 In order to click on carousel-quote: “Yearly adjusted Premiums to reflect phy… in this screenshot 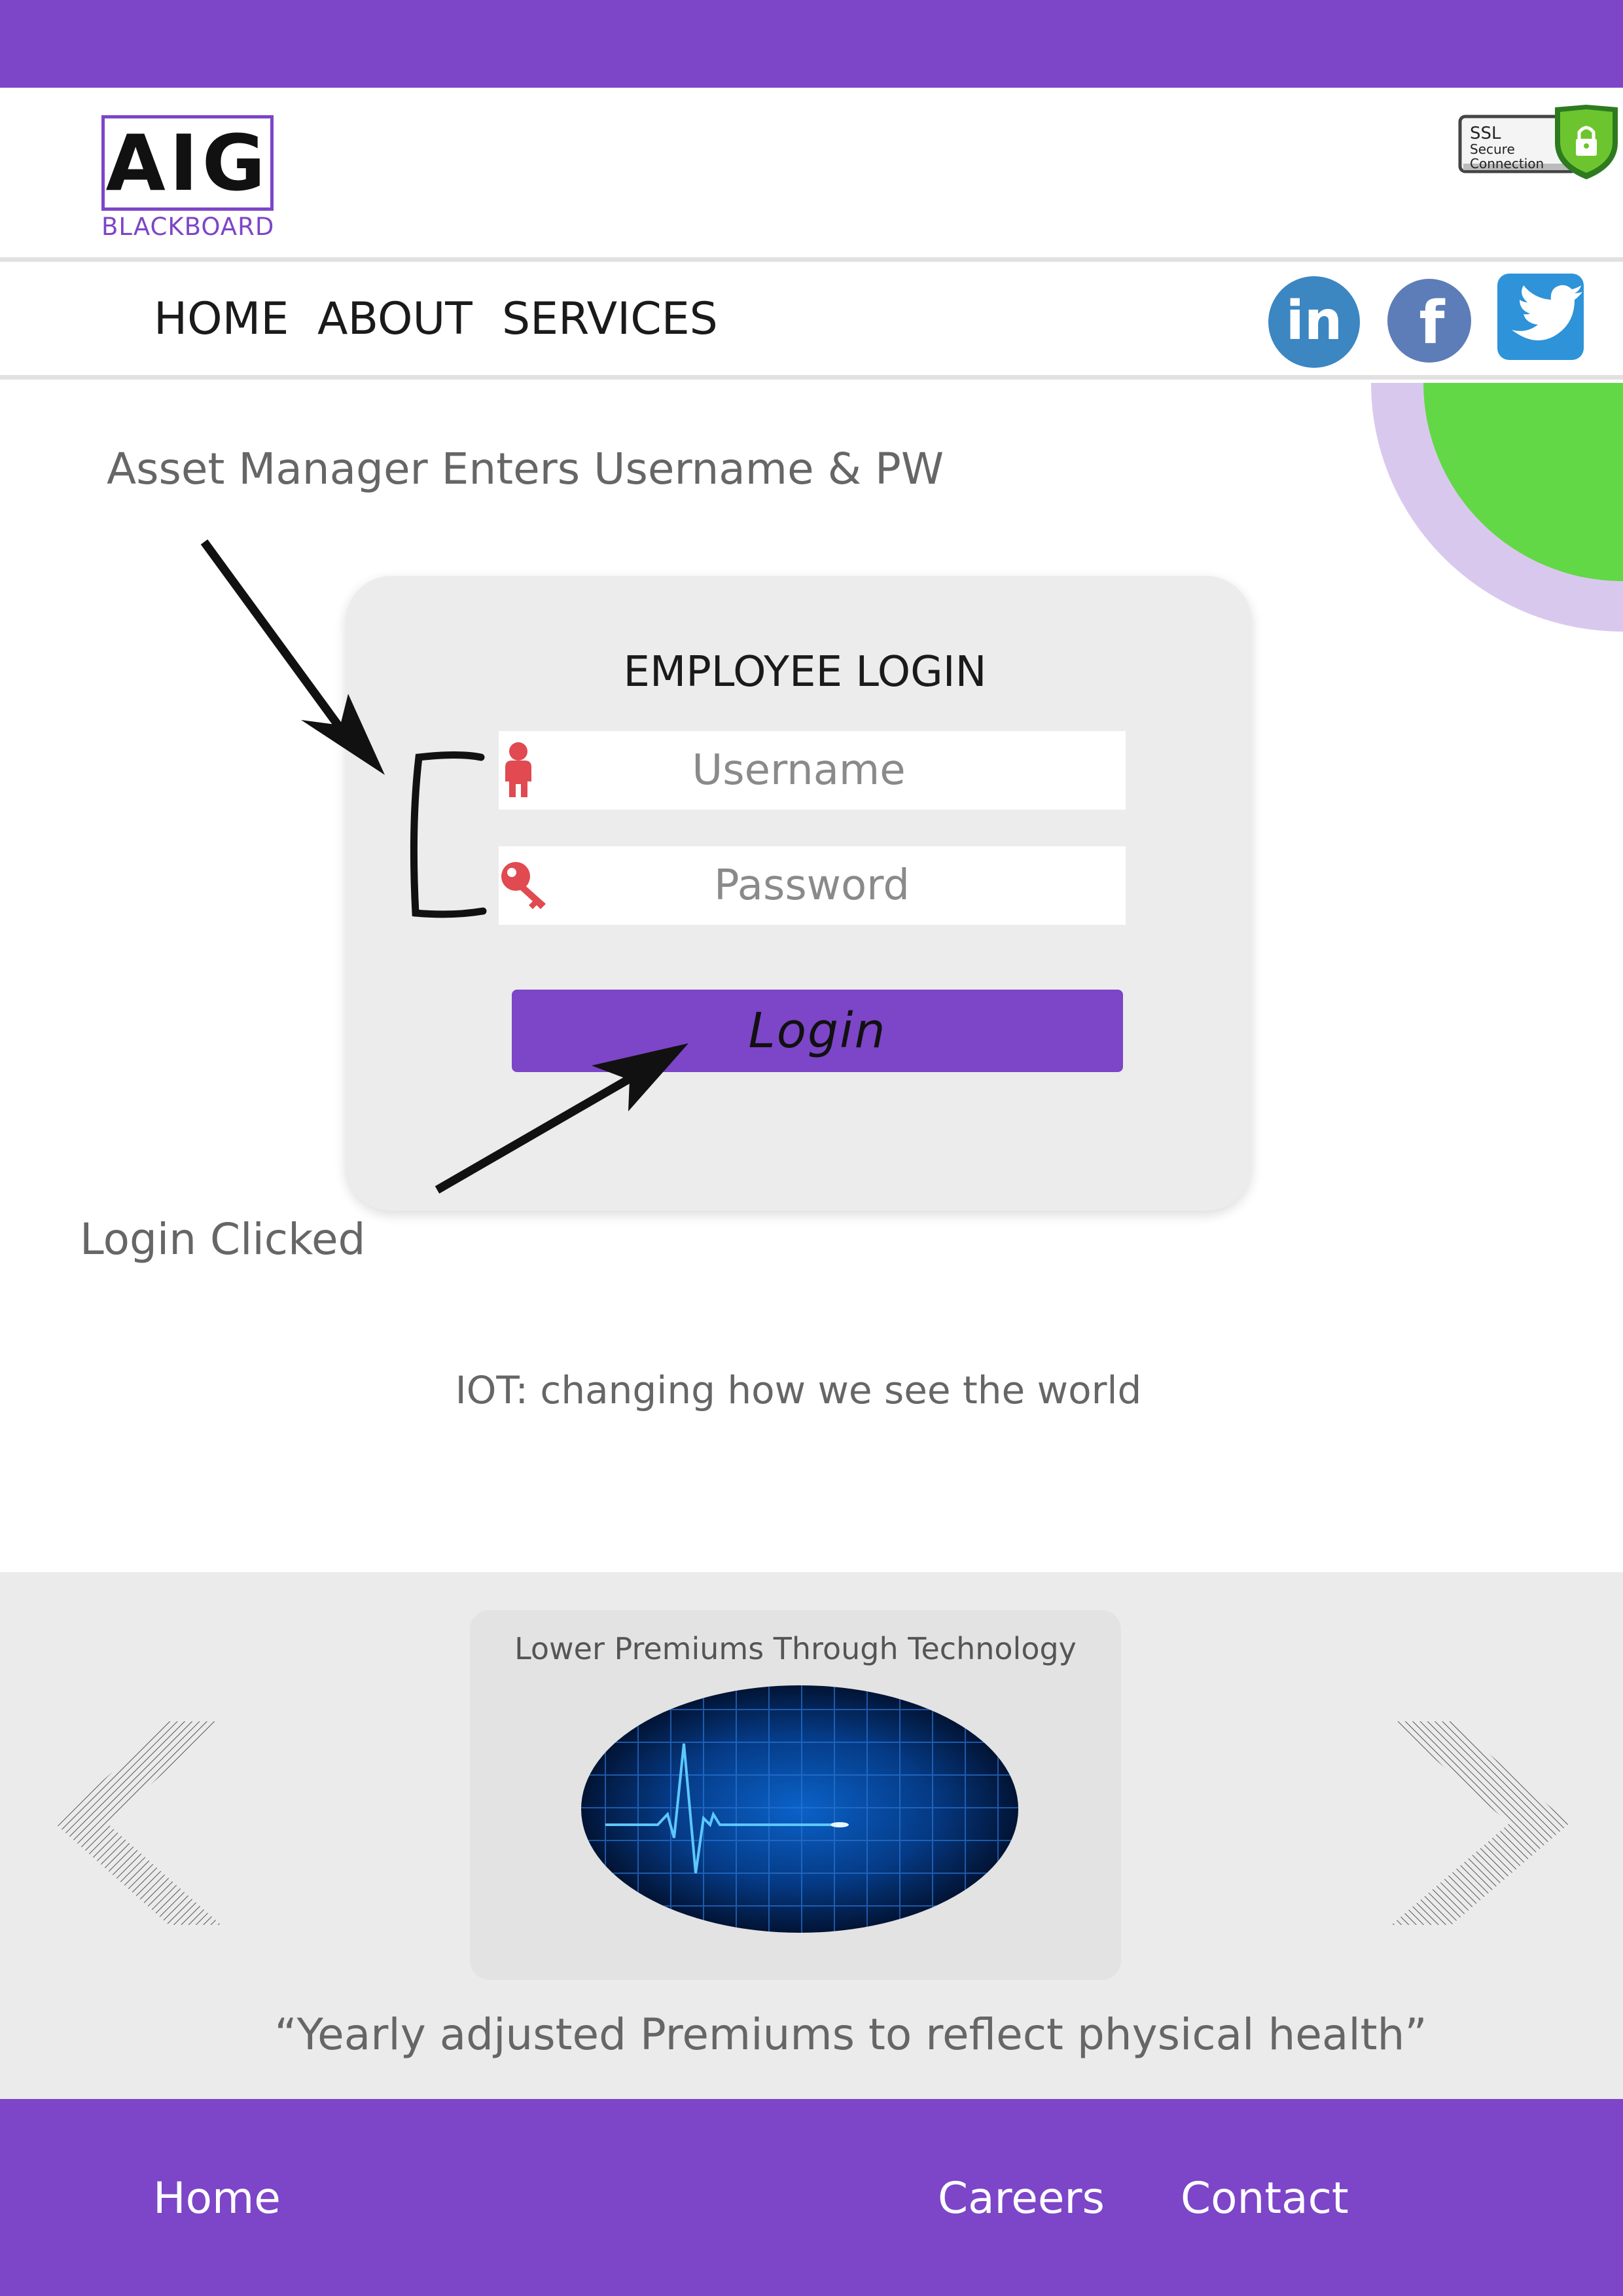, I will do `click(850, 2034)`.